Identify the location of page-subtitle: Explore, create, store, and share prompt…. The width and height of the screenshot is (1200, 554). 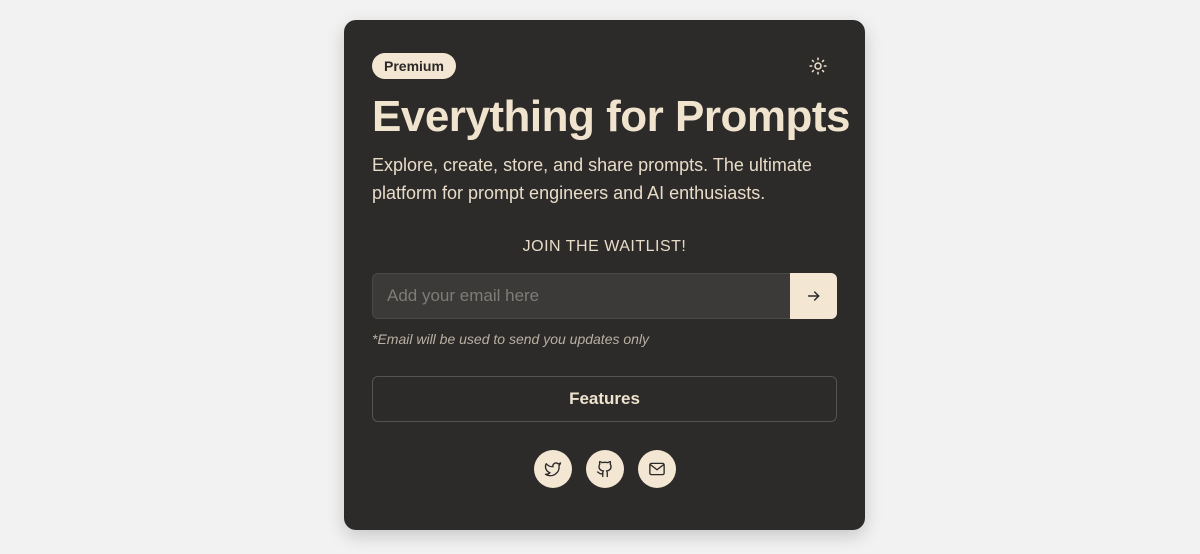
(592, 179).